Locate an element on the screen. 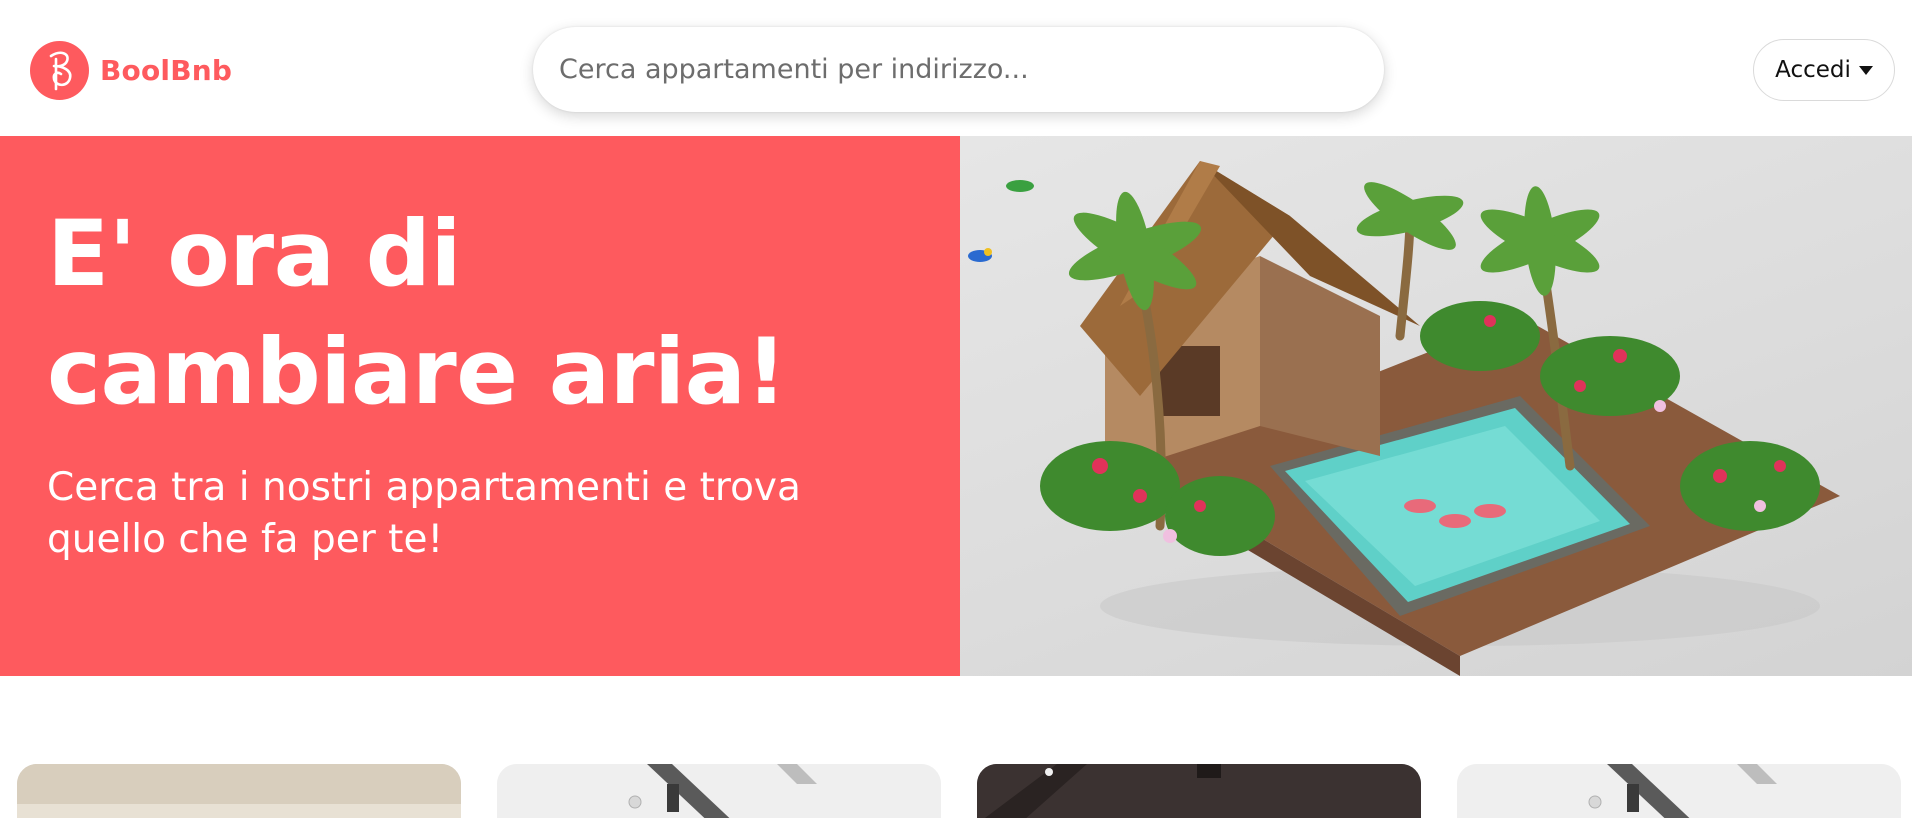 Image resolution: width=1912 pixels, height=818 pixels. boolbnb-logo-icon is located at coordinates (59, 70).